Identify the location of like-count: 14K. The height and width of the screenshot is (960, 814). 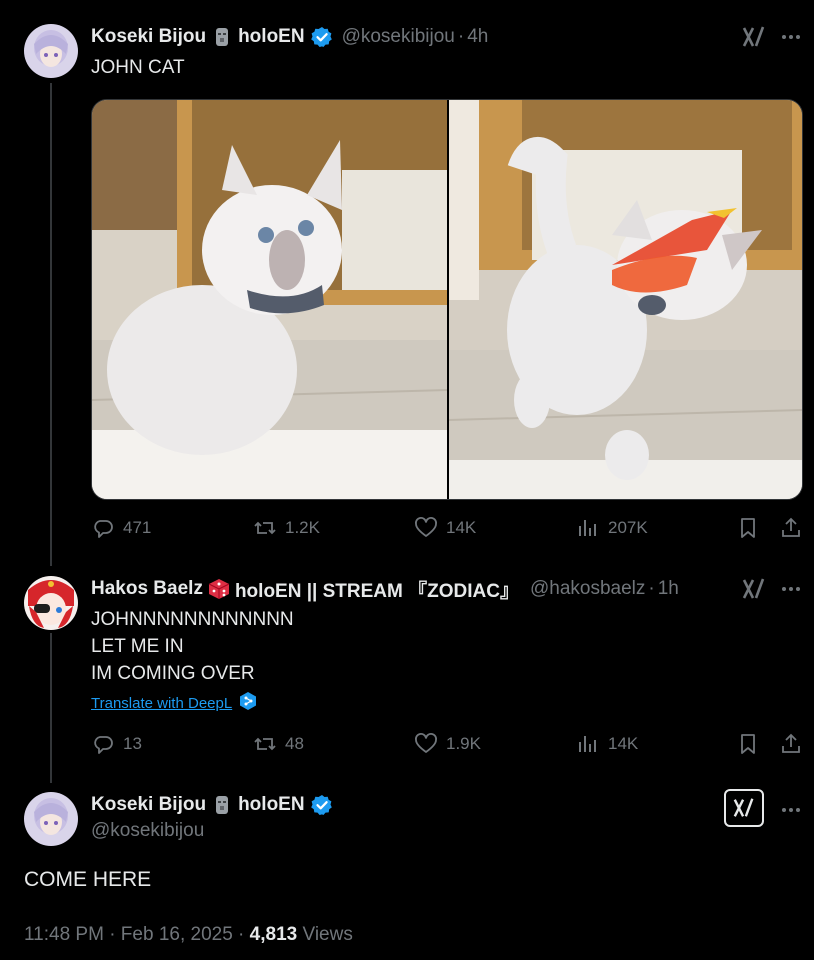
(461, 527).